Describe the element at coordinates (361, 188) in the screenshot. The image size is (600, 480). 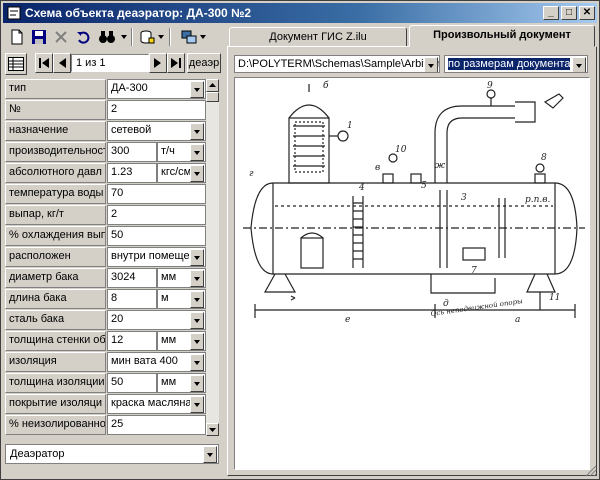
I see `drawing-label: 4` at that location.